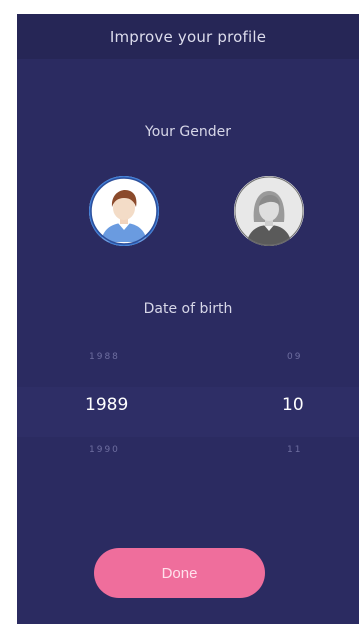 This screenshot has height=624, width=360. I want to click on done-button-label: Done, so click(179, 573).